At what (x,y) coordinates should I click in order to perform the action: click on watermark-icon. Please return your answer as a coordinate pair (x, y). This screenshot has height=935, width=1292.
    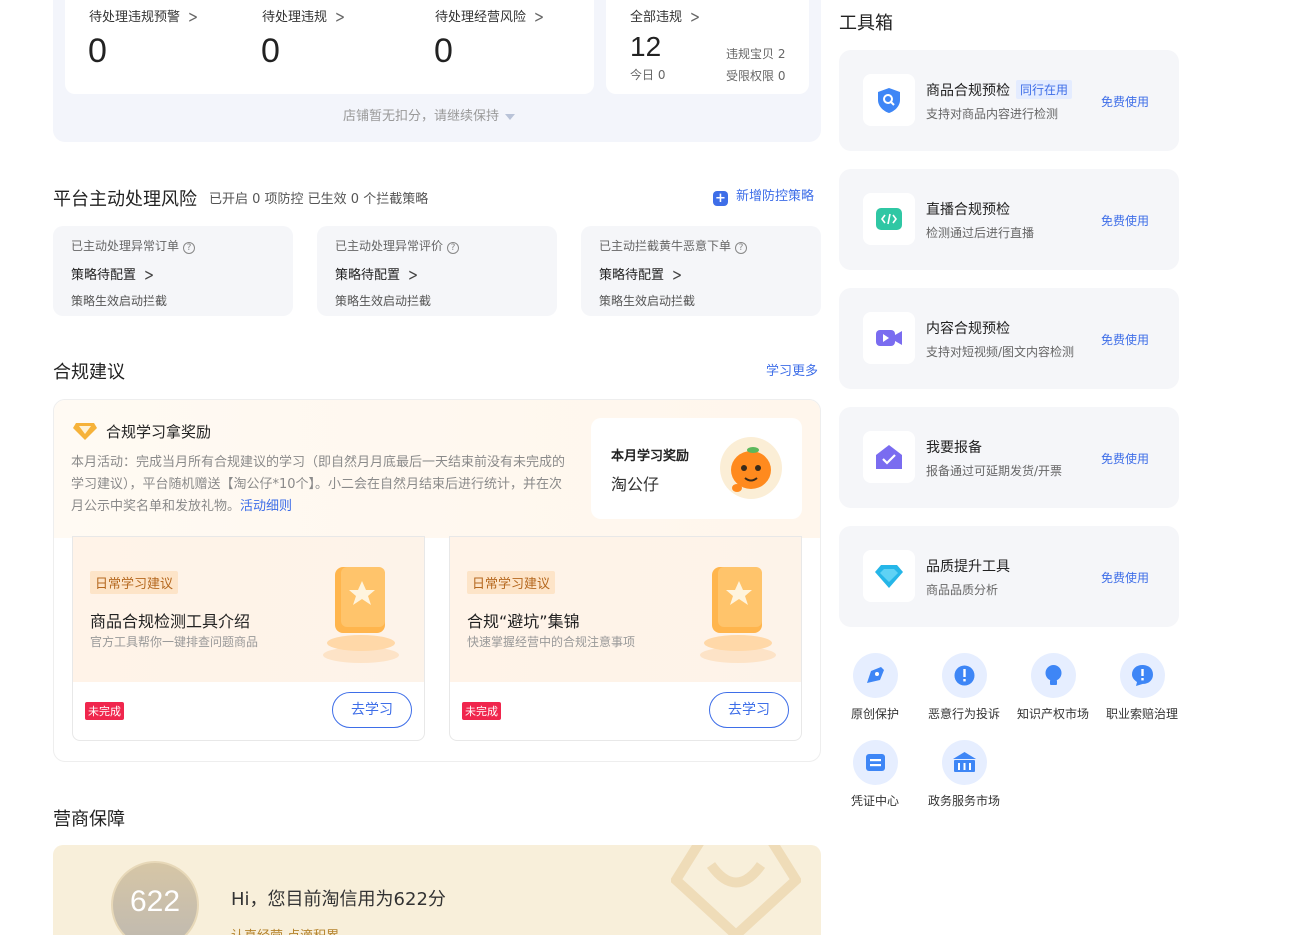
    Looking at the image, I should click on (736, 890).